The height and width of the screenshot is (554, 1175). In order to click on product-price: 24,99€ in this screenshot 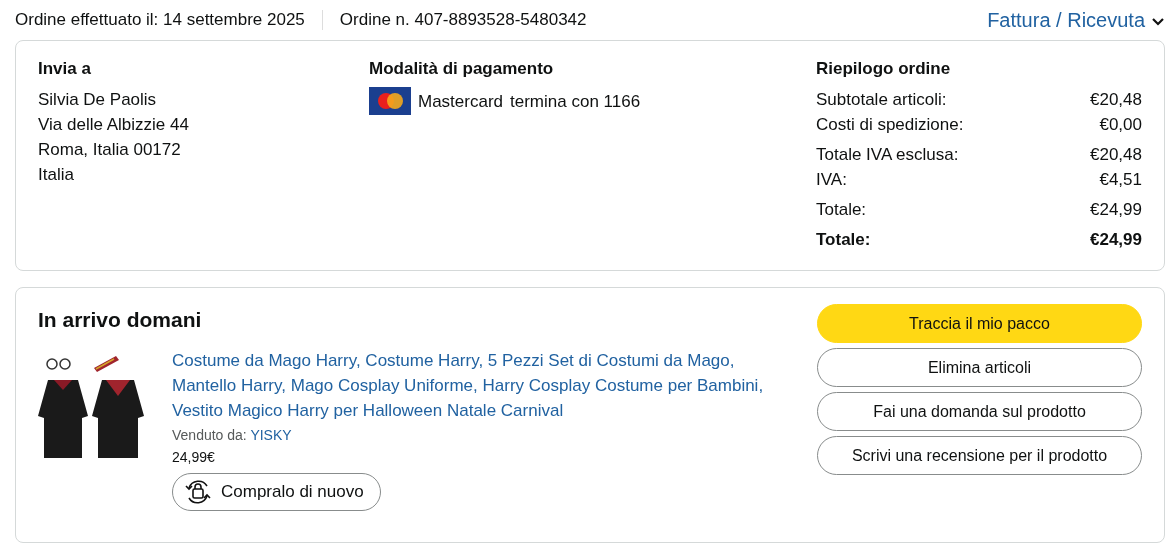, I will do `click(194, 457)`.